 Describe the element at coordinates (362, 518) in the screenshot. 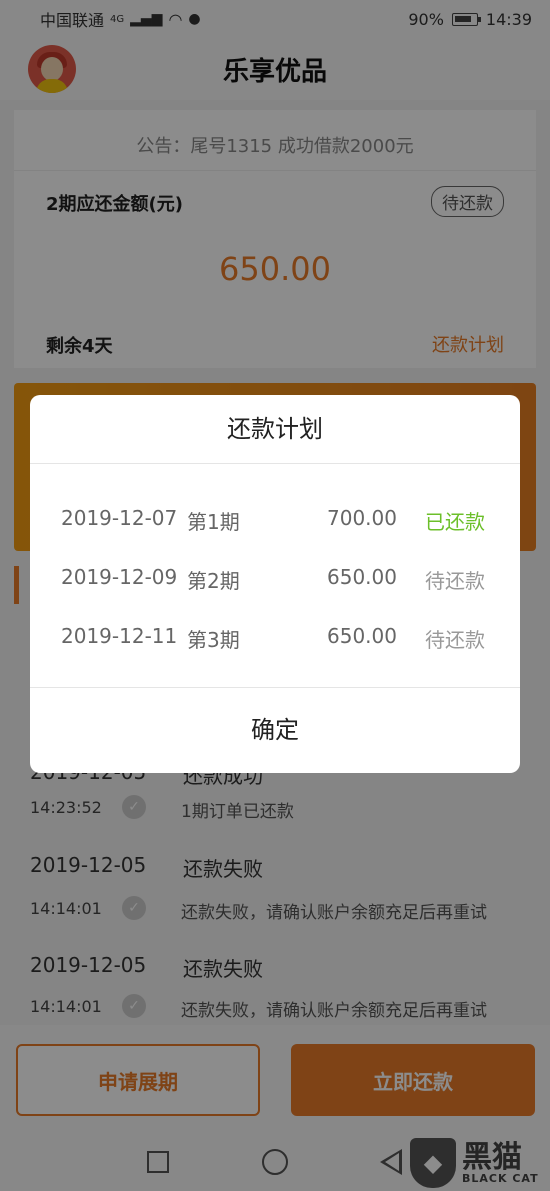

I see `plan-amount: 700.00` at that location.